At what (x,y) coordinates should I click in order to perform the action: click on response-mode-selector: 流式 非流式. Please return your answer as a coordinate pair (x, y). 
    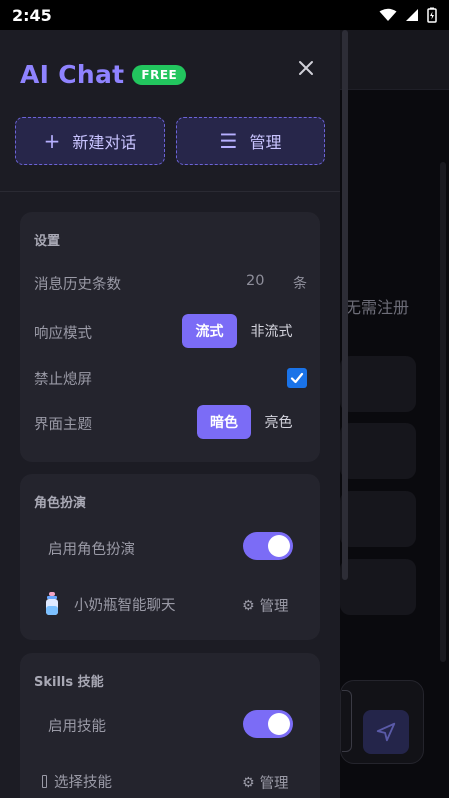
    Looking at the image, I should click on (244, 331).